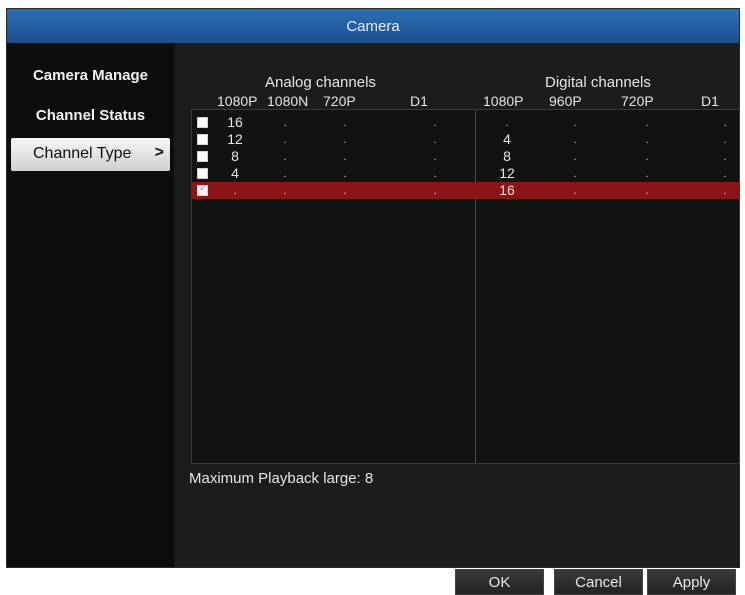 Image resolution: width=745 pixels, height=595 pixels. I want to click on digital-column-header: 1080P, so click(503, 101).